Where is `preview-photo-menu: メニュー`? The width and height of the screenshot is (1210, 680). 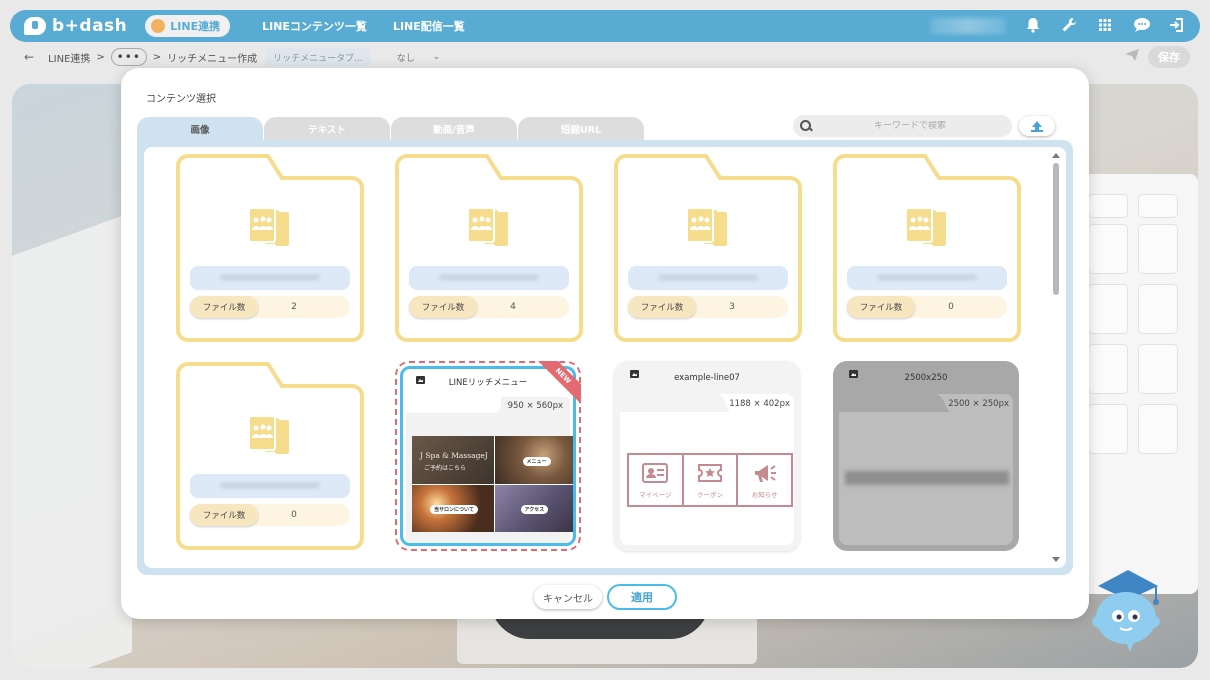 preview-photo-menu: メニュー is located at coordinates (533, 460).